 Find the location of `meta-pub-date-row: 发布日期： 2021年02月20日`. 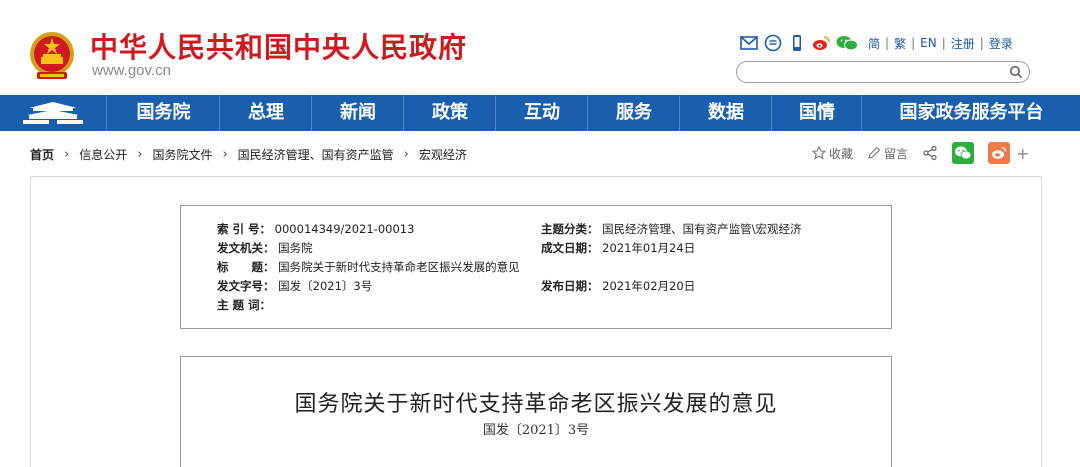

meta-pub-date-row: 发布日期： 2021年02月20日 is located at coordinates (618, 286).